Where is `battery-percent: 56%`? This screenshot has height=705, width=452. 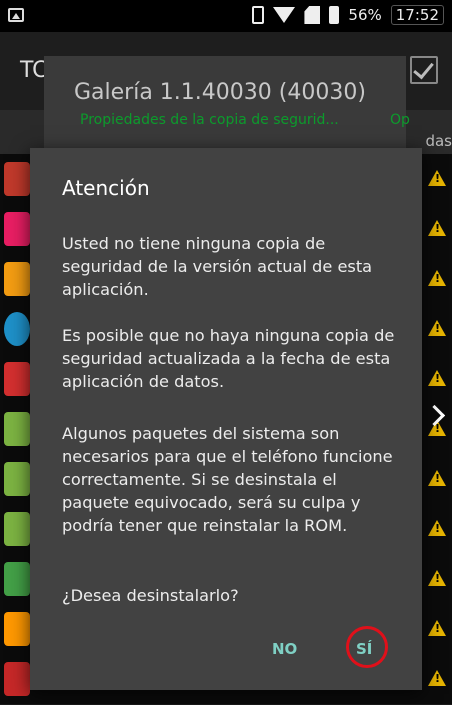 battery-percent: 56% is located at coordinates (365, 15).